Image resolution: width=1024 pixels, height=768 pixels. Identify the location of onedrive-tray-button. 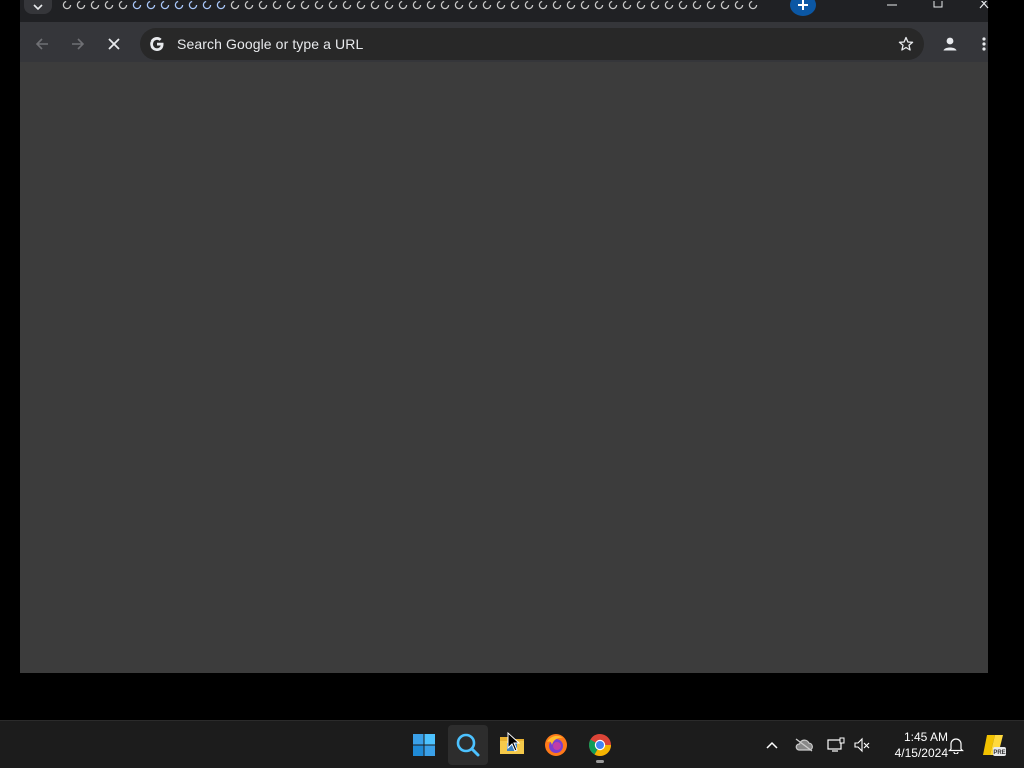
(804, 745).